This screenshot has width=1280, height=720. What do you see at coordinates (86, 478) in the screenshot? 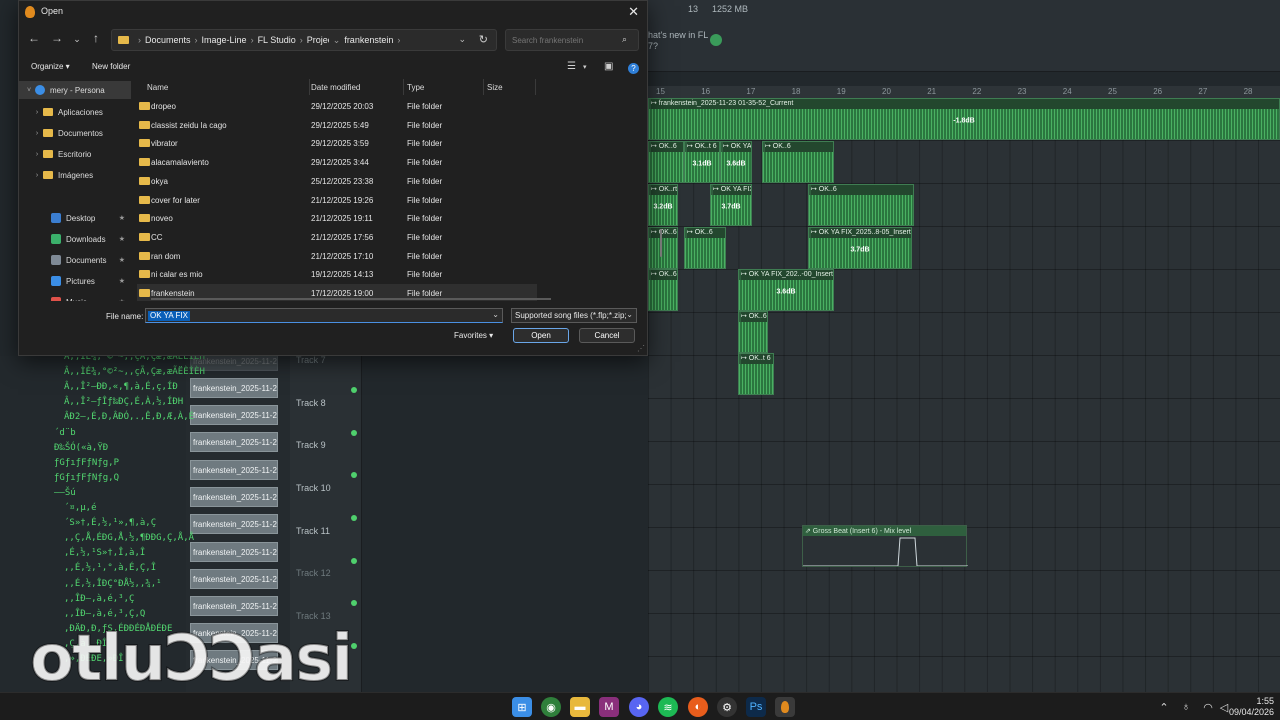
I see `browser-tree-item: ƒGƒıƒFƒNƒg,Q` at bounding box center [86, 478].